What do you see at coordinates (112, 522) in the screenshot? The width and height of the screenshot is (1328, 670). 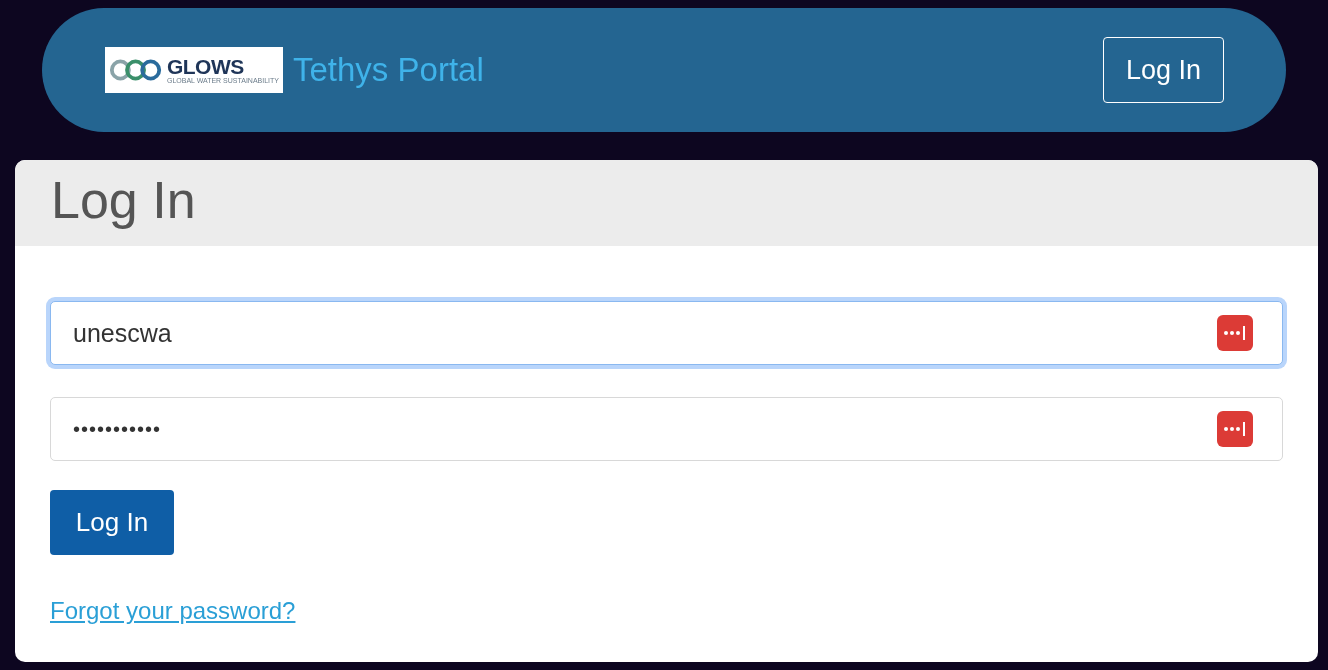 I see `login-button: Log In` at bounding box center [112, 522].